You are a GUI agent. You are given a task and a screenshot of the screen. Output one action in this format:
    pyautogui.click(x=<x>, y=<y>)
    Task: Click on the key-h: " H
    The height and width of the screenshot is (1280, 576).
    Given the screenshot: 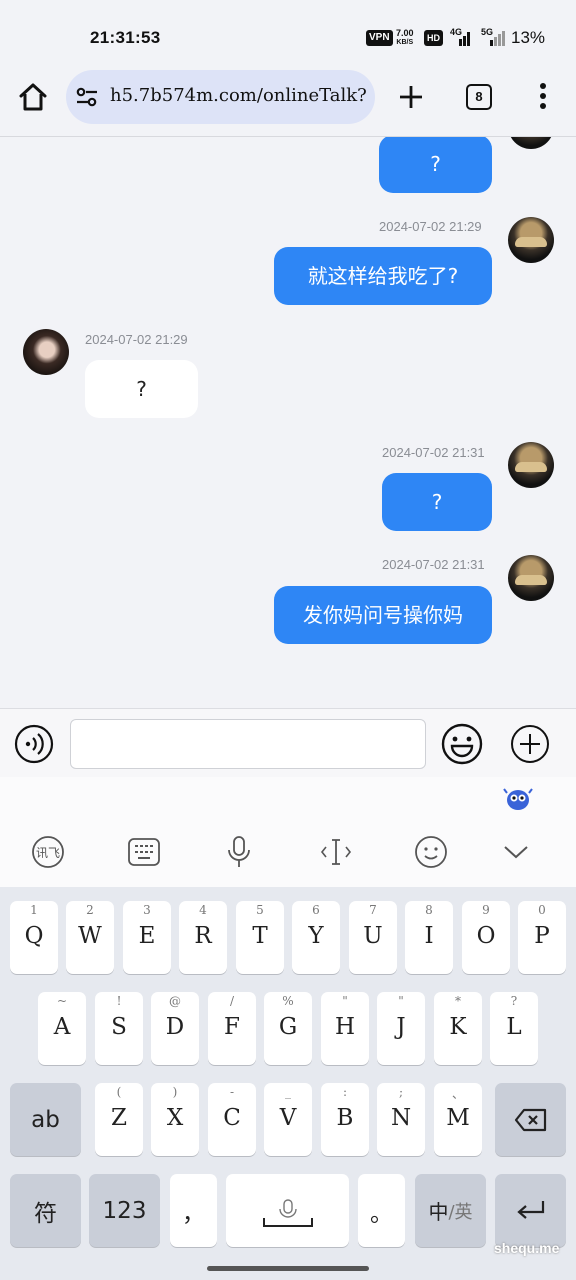 What is the action you would take?
    pyautogui.click(x=345, y=1028)
    